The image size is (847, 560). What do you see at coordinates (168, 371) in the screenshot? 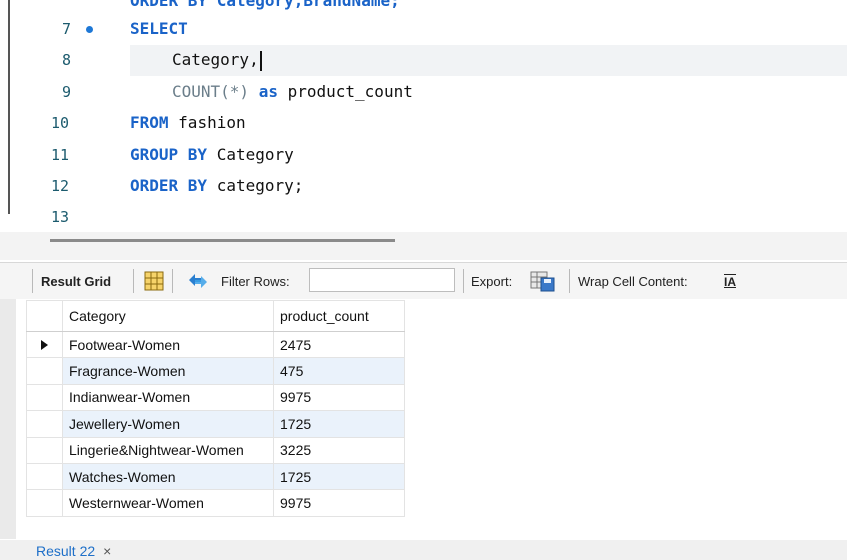
I see `cell-category: Fragrance-Women` at bounding box center [168, 371].